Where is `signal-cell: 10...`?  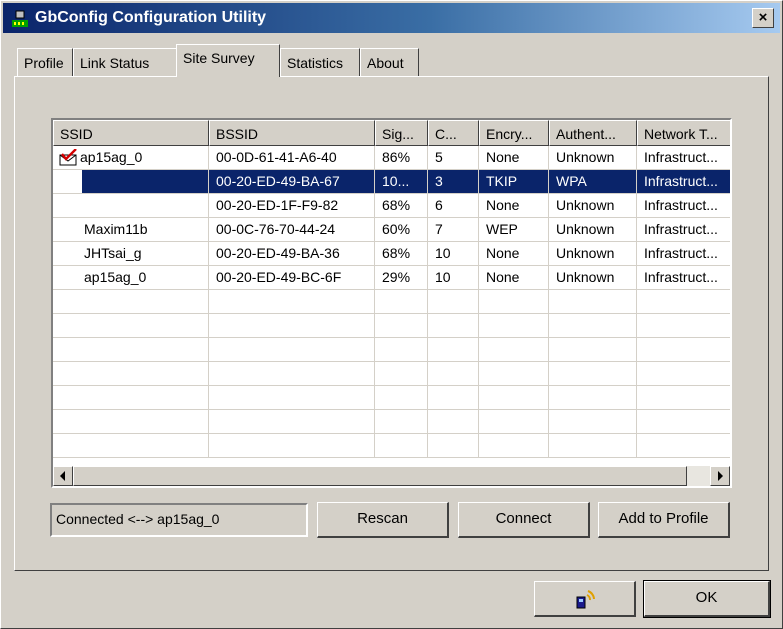
signal-cell: 10... is located at coordinates (401, 182).